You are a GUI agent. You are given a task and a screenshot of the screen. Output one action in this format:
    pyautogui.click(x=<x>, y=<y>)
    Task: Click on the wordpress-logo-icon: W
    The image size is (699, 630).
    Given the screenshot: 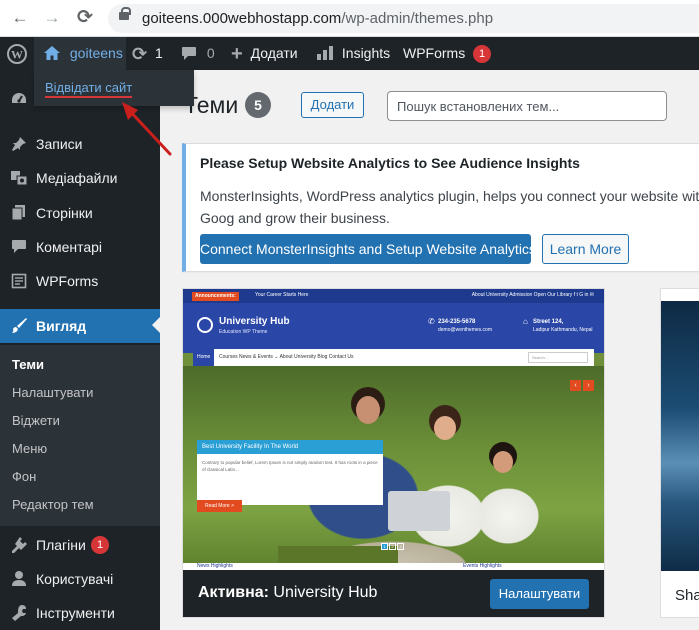 What is the action you would take?
    pyautogui.click(x=17, y=53)
    